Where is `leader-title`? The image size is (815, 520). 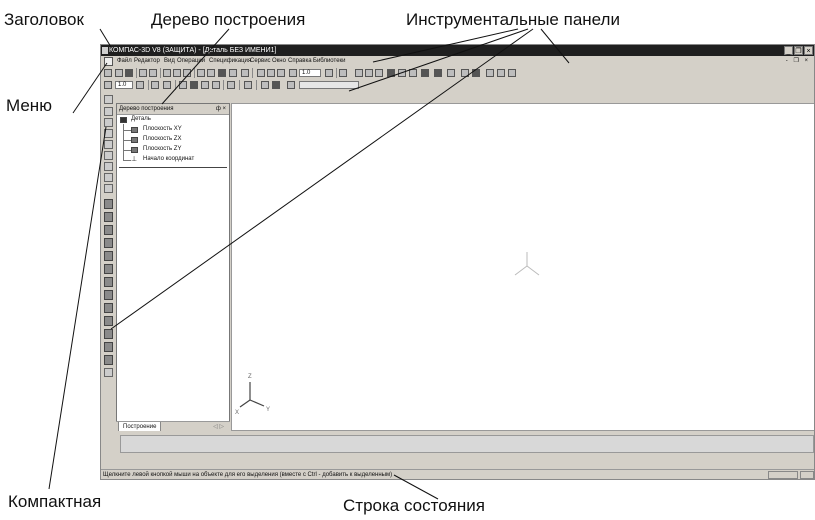
leader-title is located at coordinates (105, 38).